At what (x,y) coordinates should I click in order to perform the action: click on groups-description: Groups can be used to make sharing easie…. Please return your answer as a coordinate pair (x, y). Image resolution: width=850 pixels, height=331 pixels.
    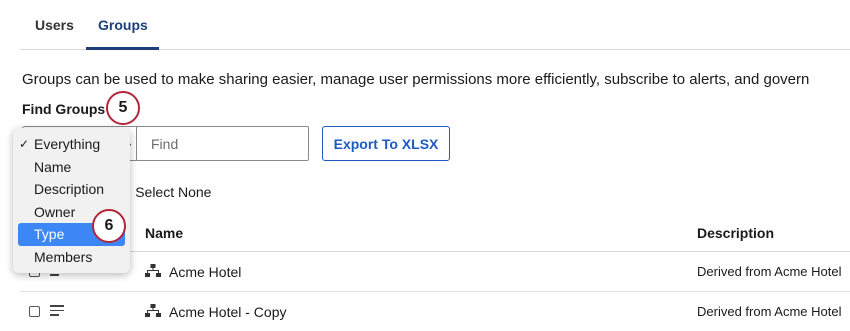
    Looking at the image, I should click on (416, 79).